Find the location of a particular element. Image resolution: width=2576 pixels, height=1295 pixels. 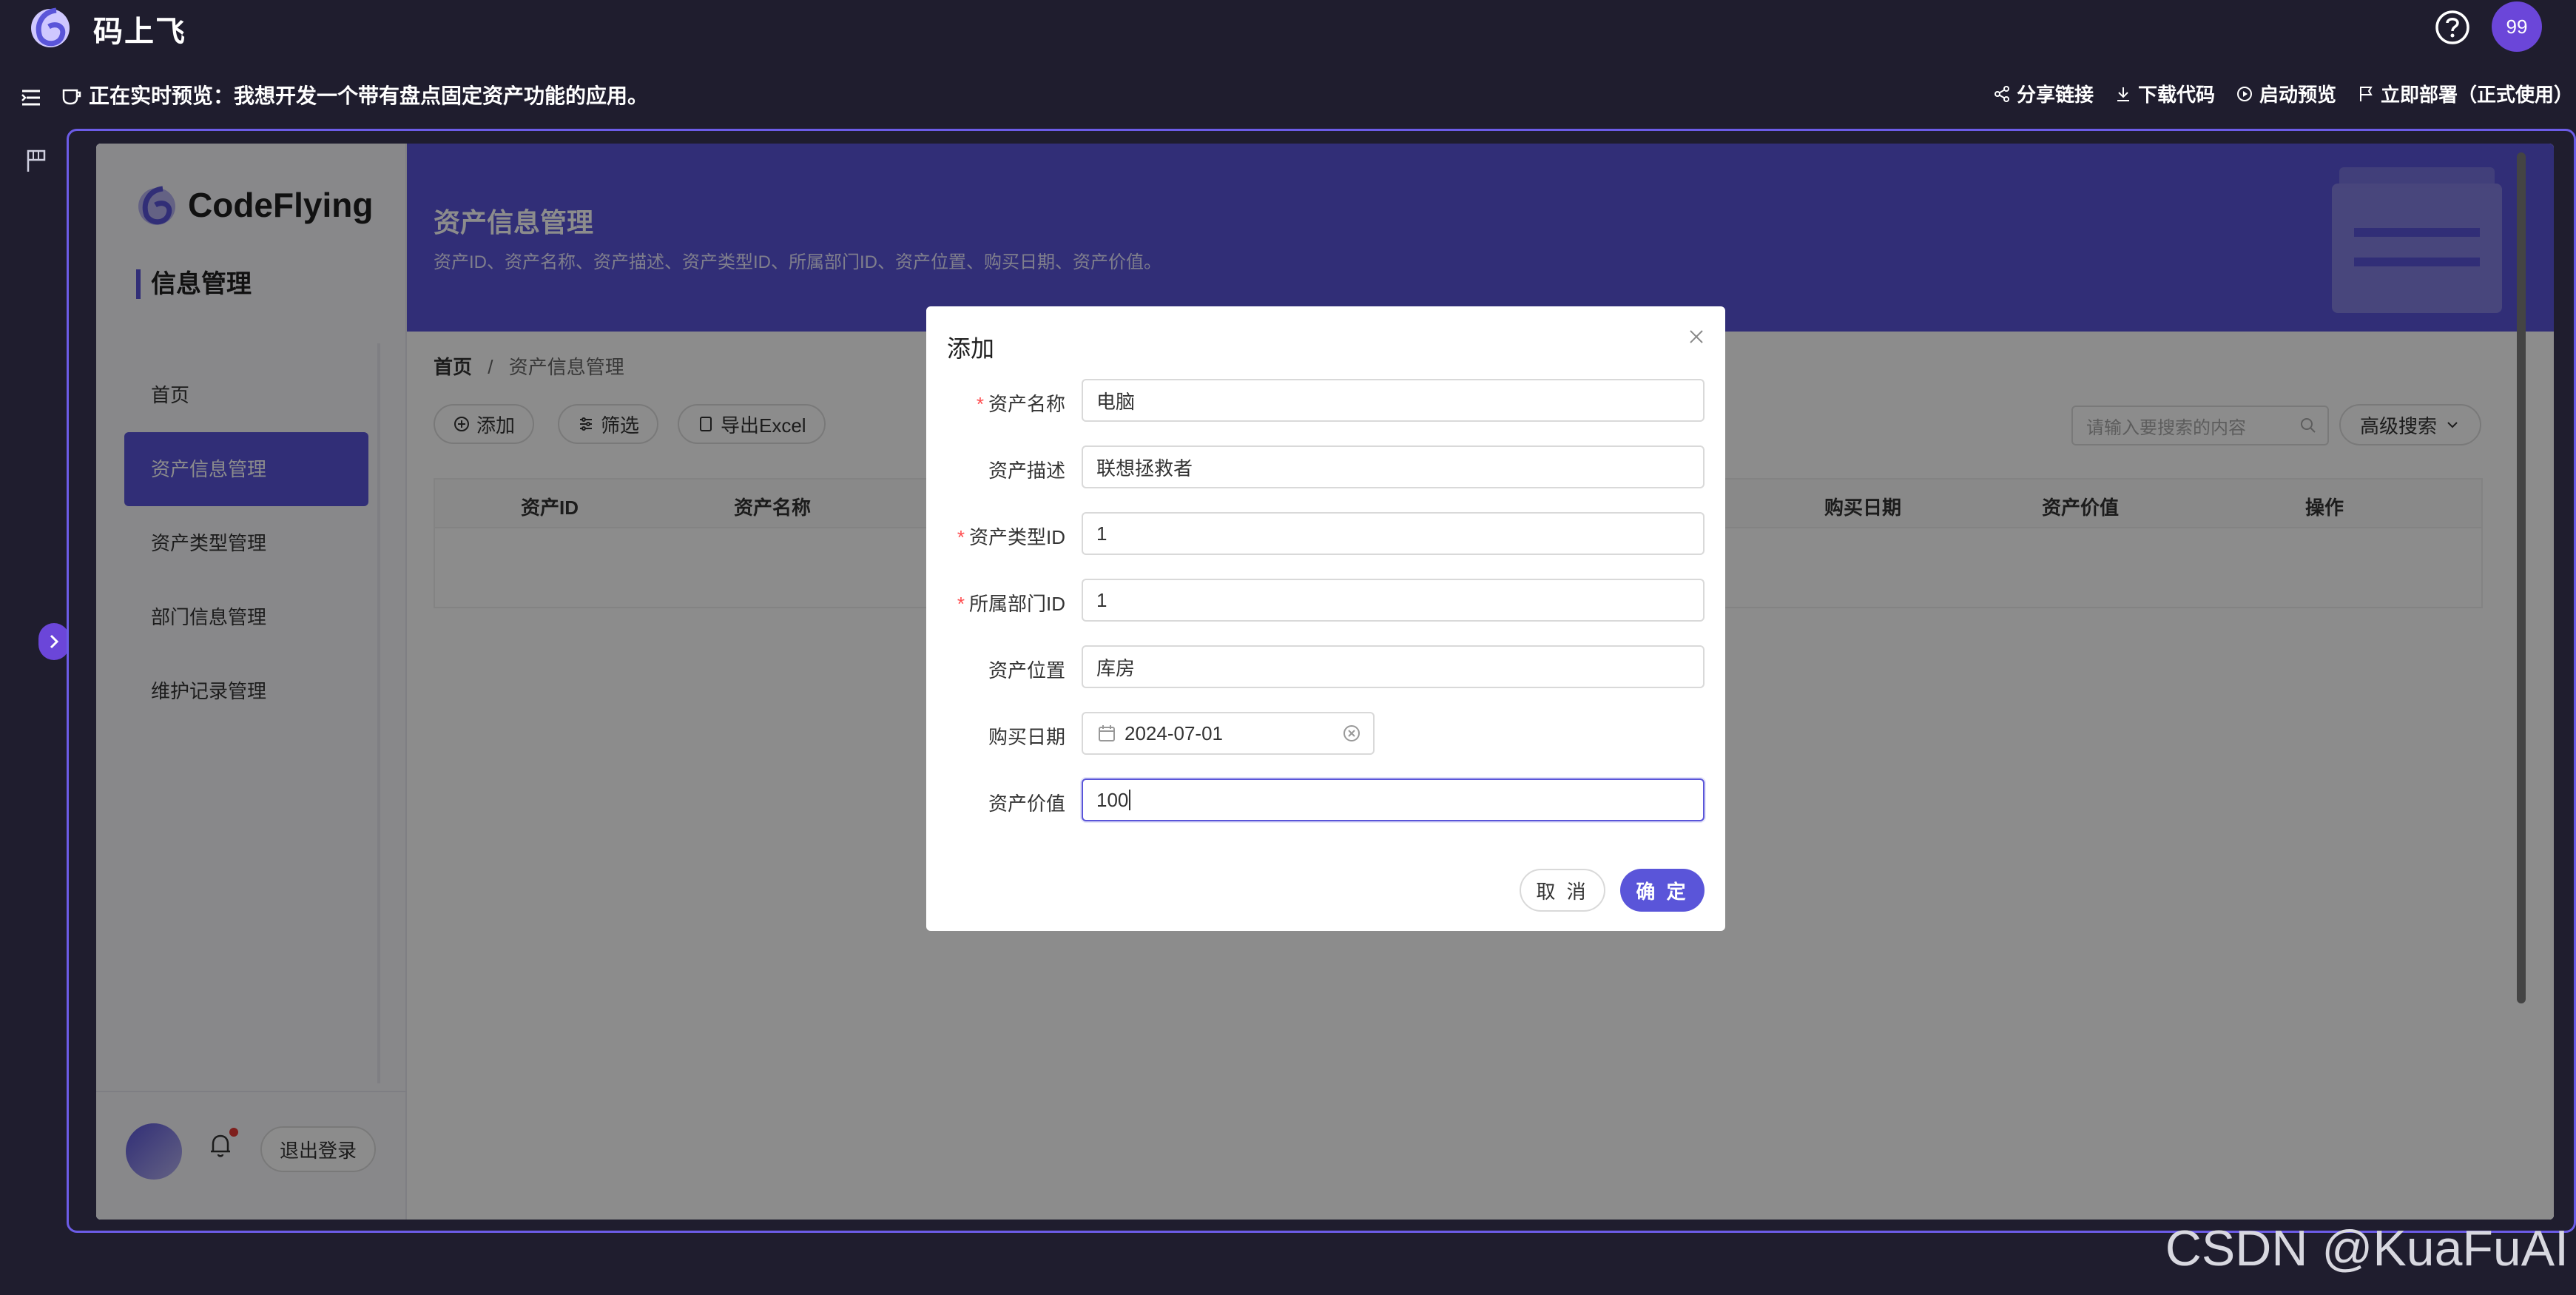

form-row-asset-type-id: * 资产类型ID 1 is located at coordinates (1325, 534).